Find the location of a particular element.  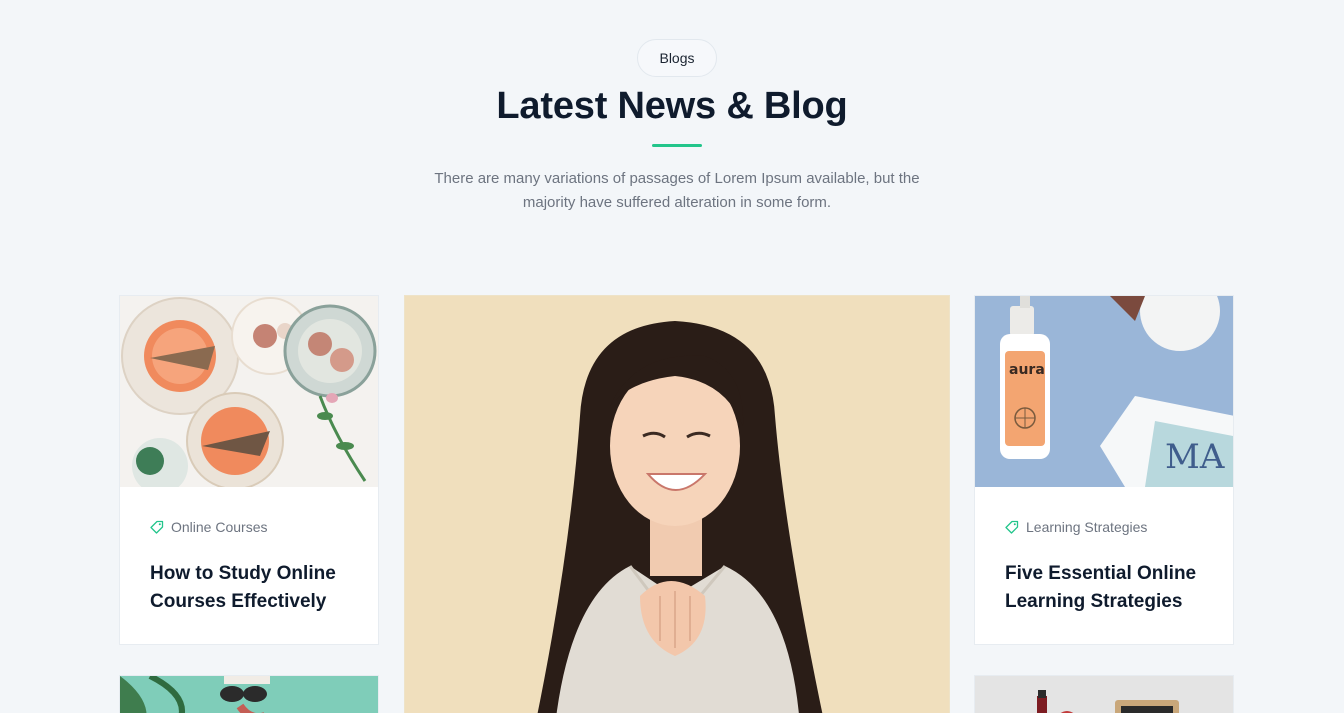

svg-text: aura is located at coordinates (1027, 370).